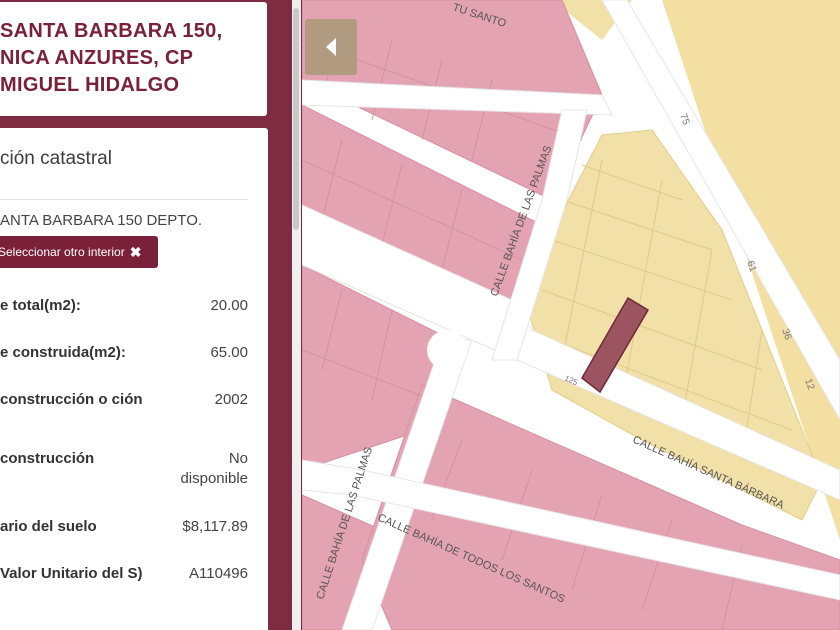 This screenshot has width=840, height=630. Describe the element at coordinates (296, 315) in the screenshot. I see `sidebar-scrollbar` at that location.